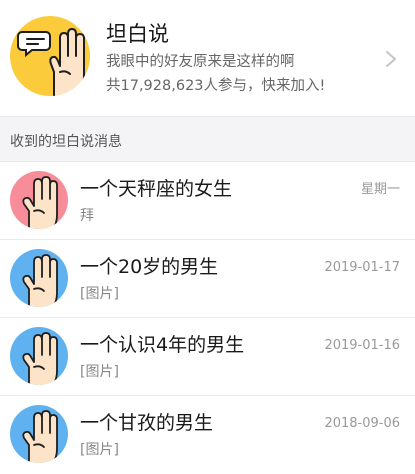  What do you see at coordinates (362, 423) in the screenshot?
I see `message-time: 2018-09-06` at bounding box center [362, 423].